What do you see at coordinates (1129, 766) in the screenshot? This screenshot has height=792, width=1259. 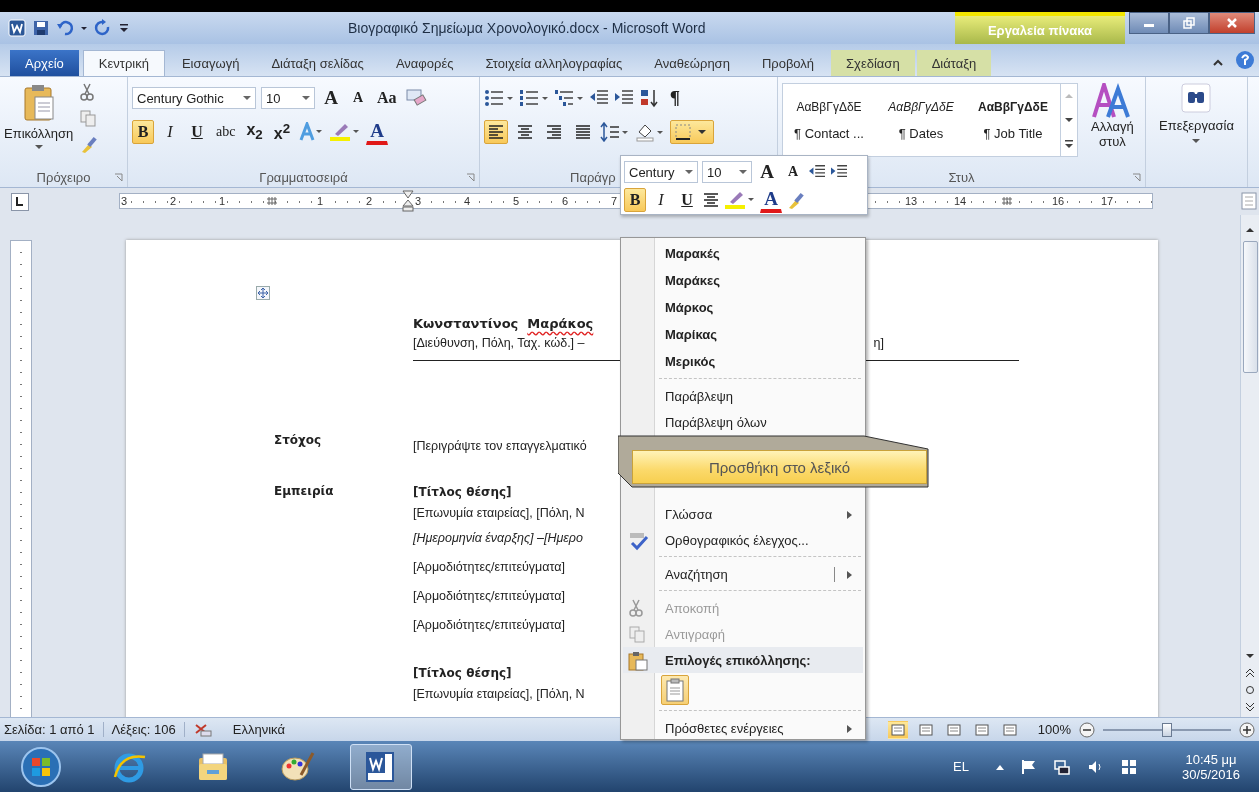 I see `action-center-icon` at bounding box center [1129, 766].